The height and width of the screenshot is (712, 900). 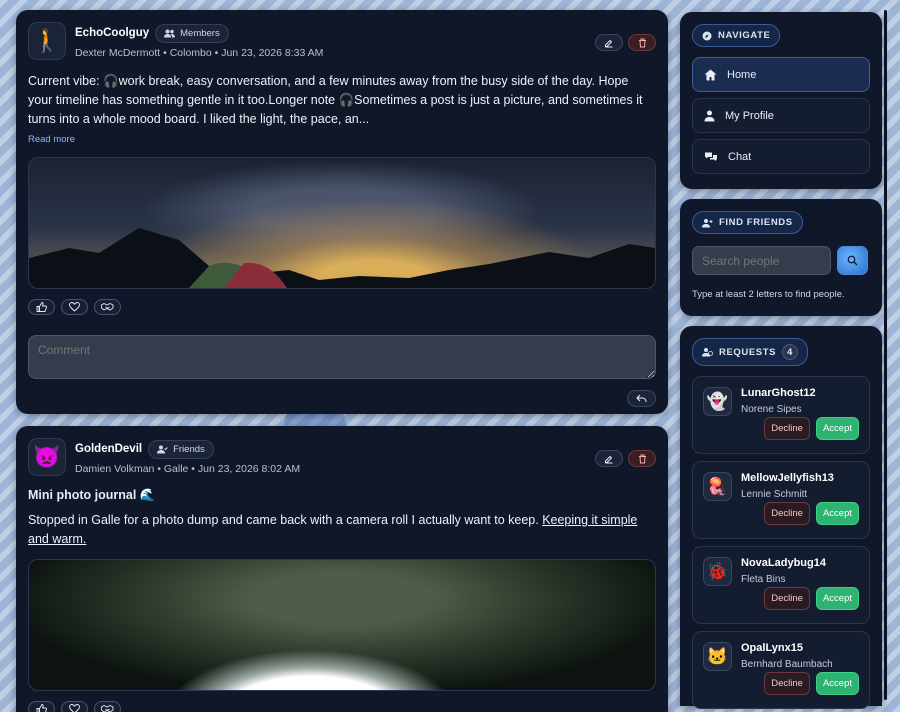 What do you see at coordinates (717, 571) in the screenshot?
I see `ladybug-icon: 🐞` at bounding box center [717, 571].